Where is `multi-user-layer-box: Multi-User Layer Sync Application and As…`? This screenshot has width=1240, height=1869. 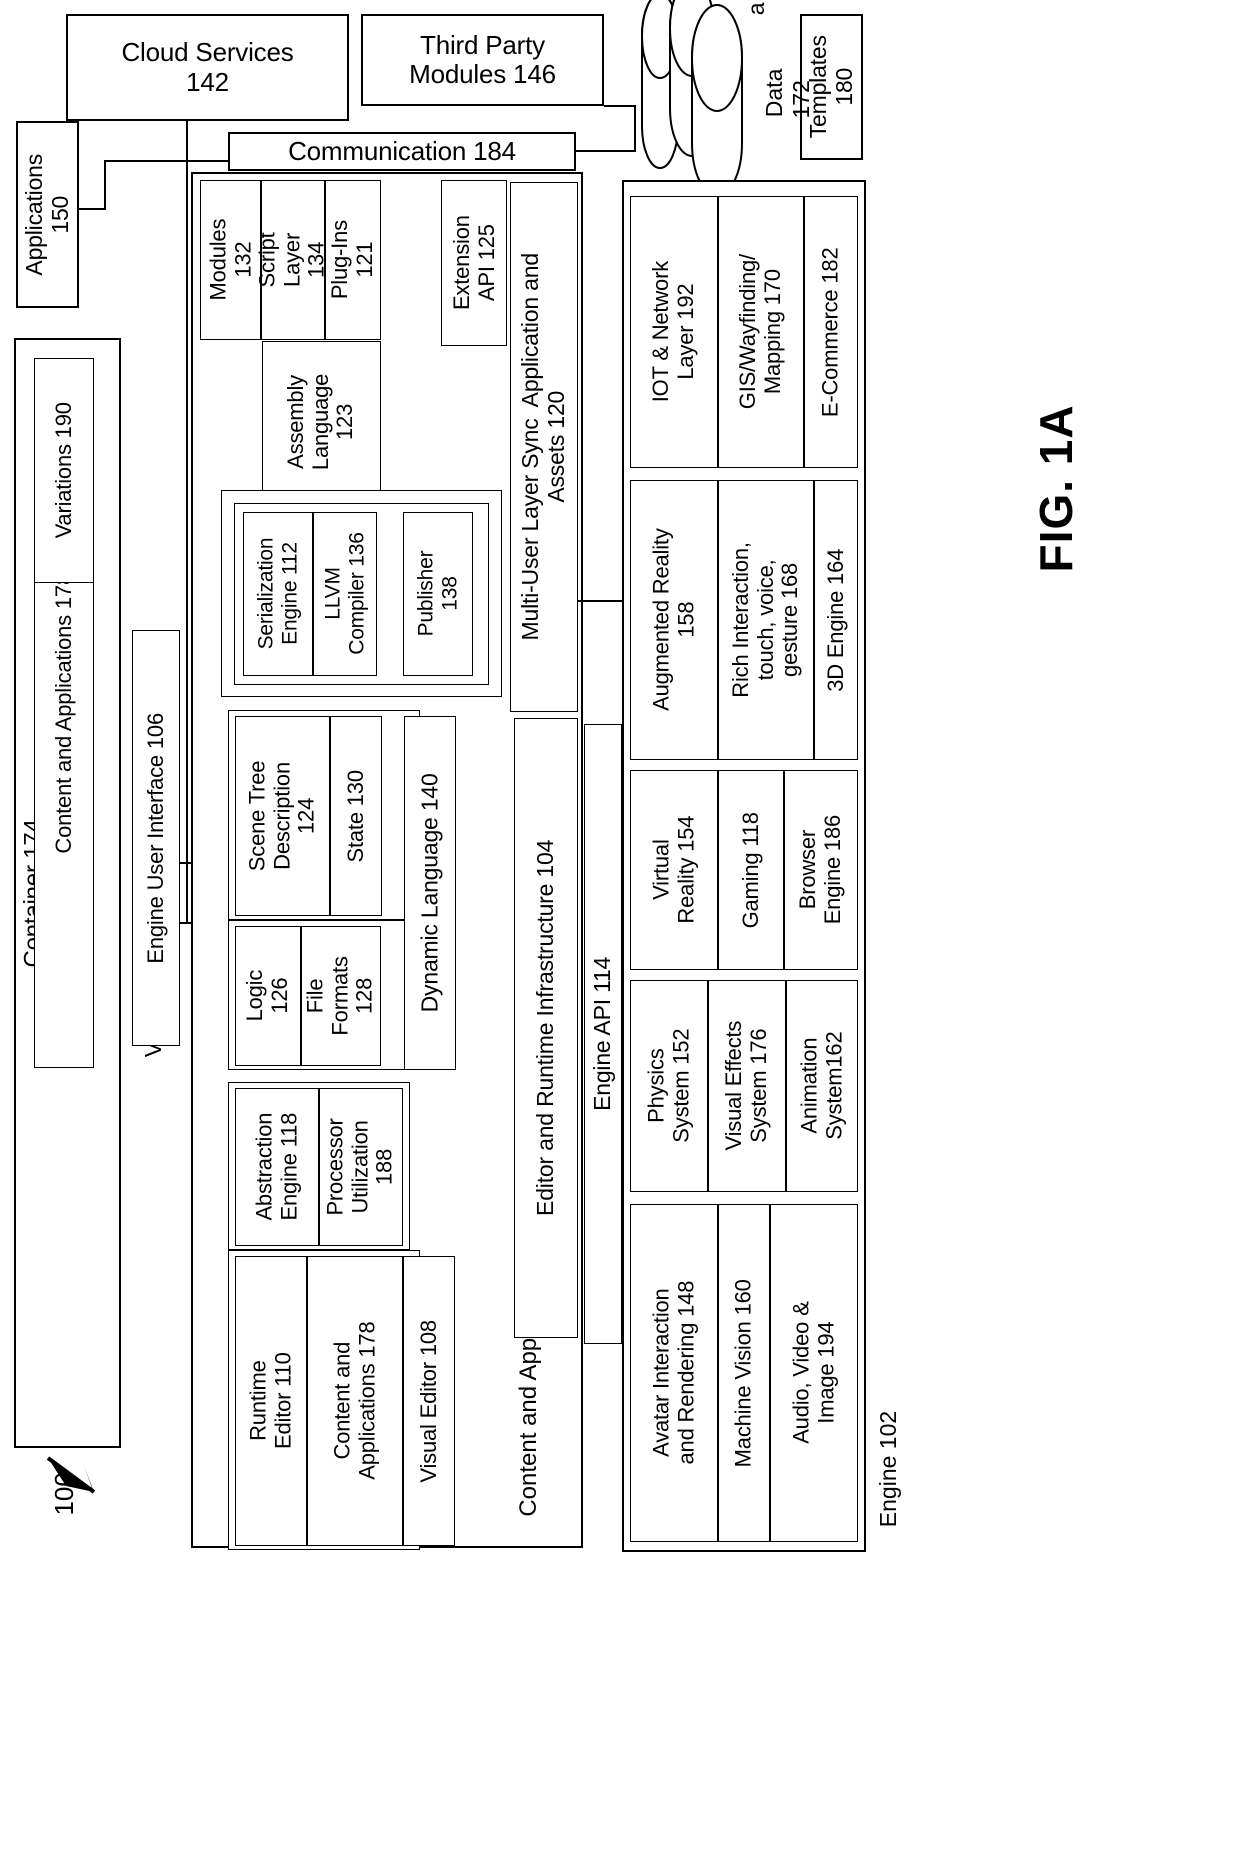 multi-user-layer-box: Multi-User Layer Sync Application and As… is located at coordinates (544, 447).